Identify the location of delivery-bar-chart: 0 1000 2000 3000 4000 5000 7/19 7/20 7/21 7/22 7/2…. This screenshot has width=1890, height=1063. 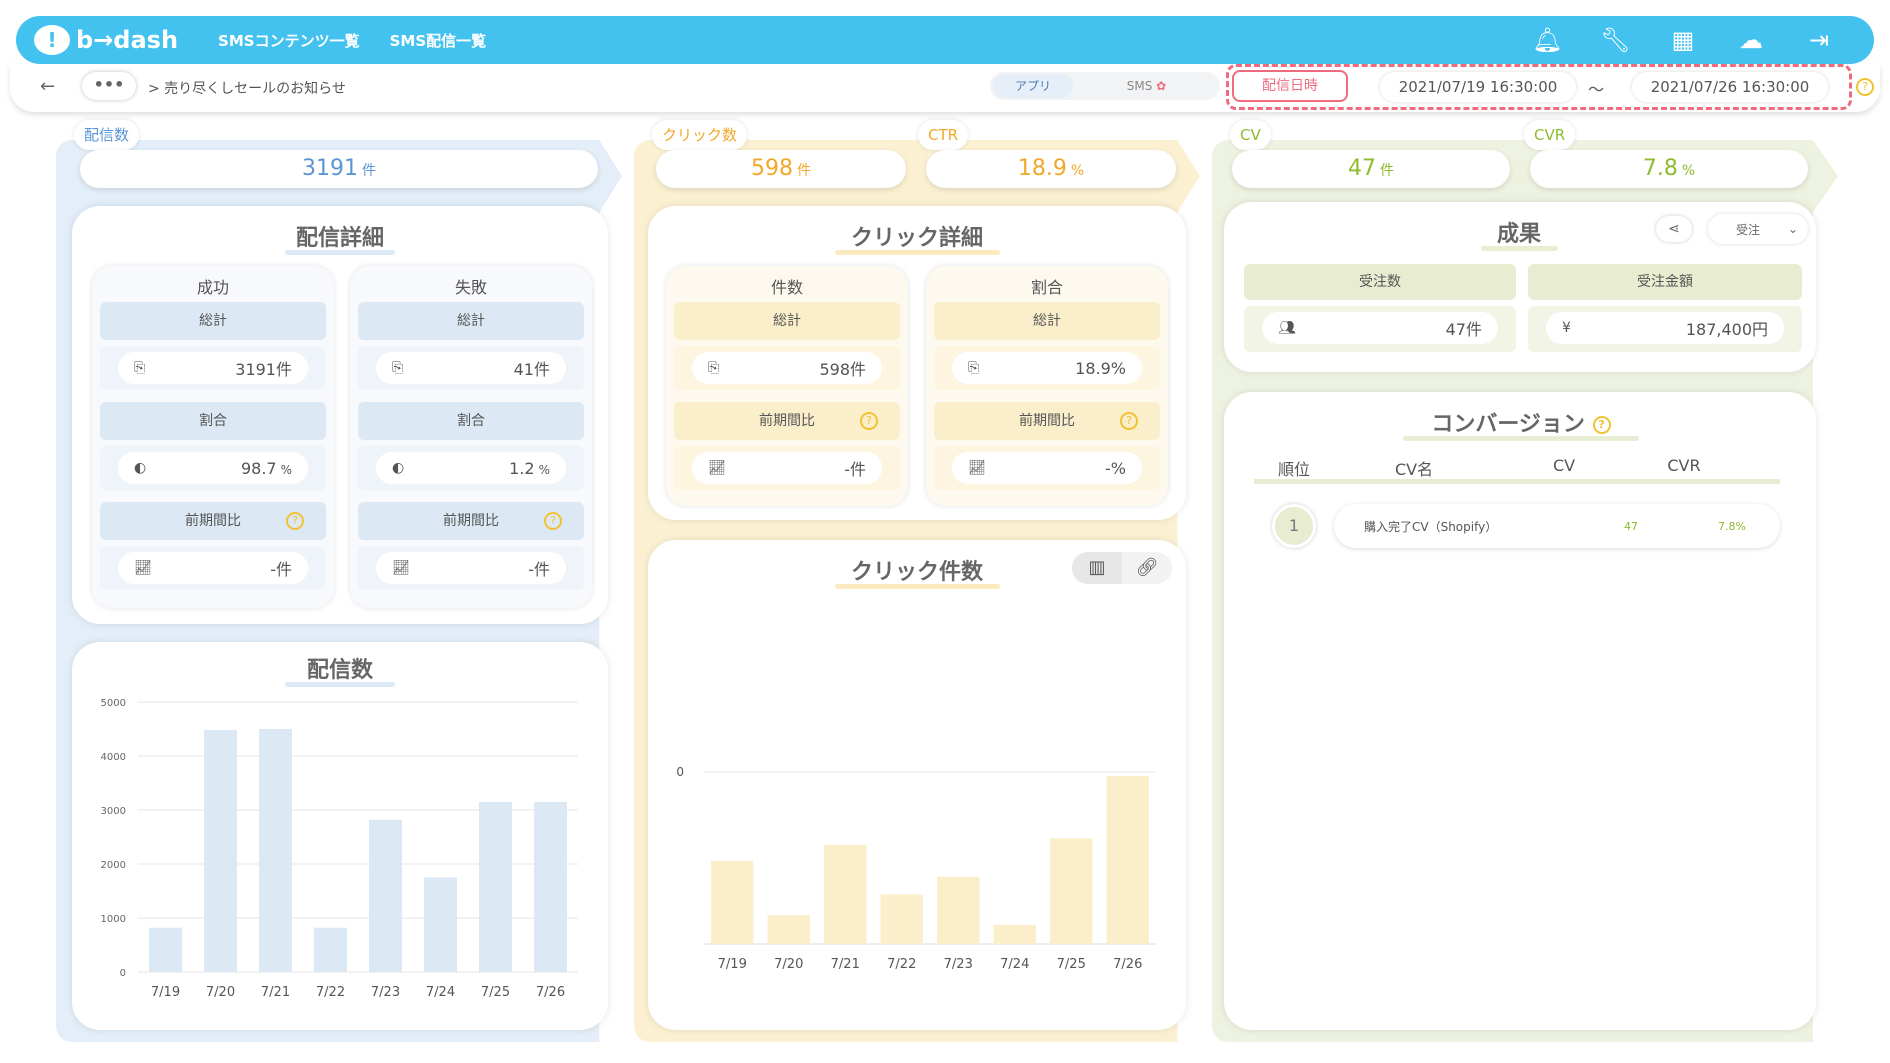
(339, 849).